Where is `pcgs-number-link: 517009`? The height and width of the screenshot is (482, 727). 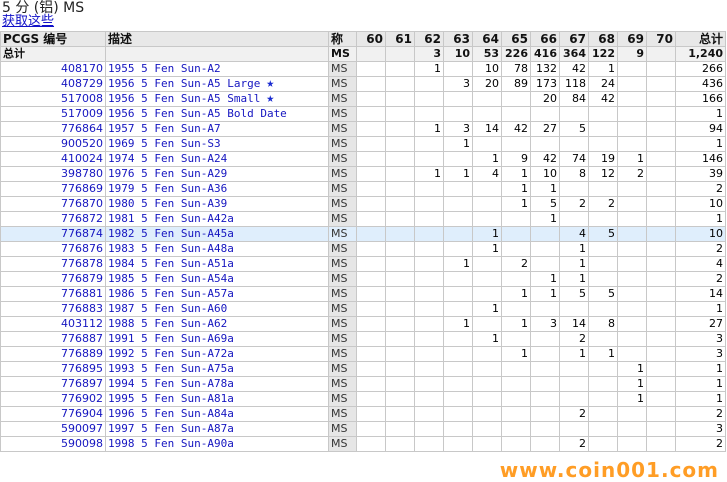
pcgs-number-link: 517009 is located at coordinates (53, 114).